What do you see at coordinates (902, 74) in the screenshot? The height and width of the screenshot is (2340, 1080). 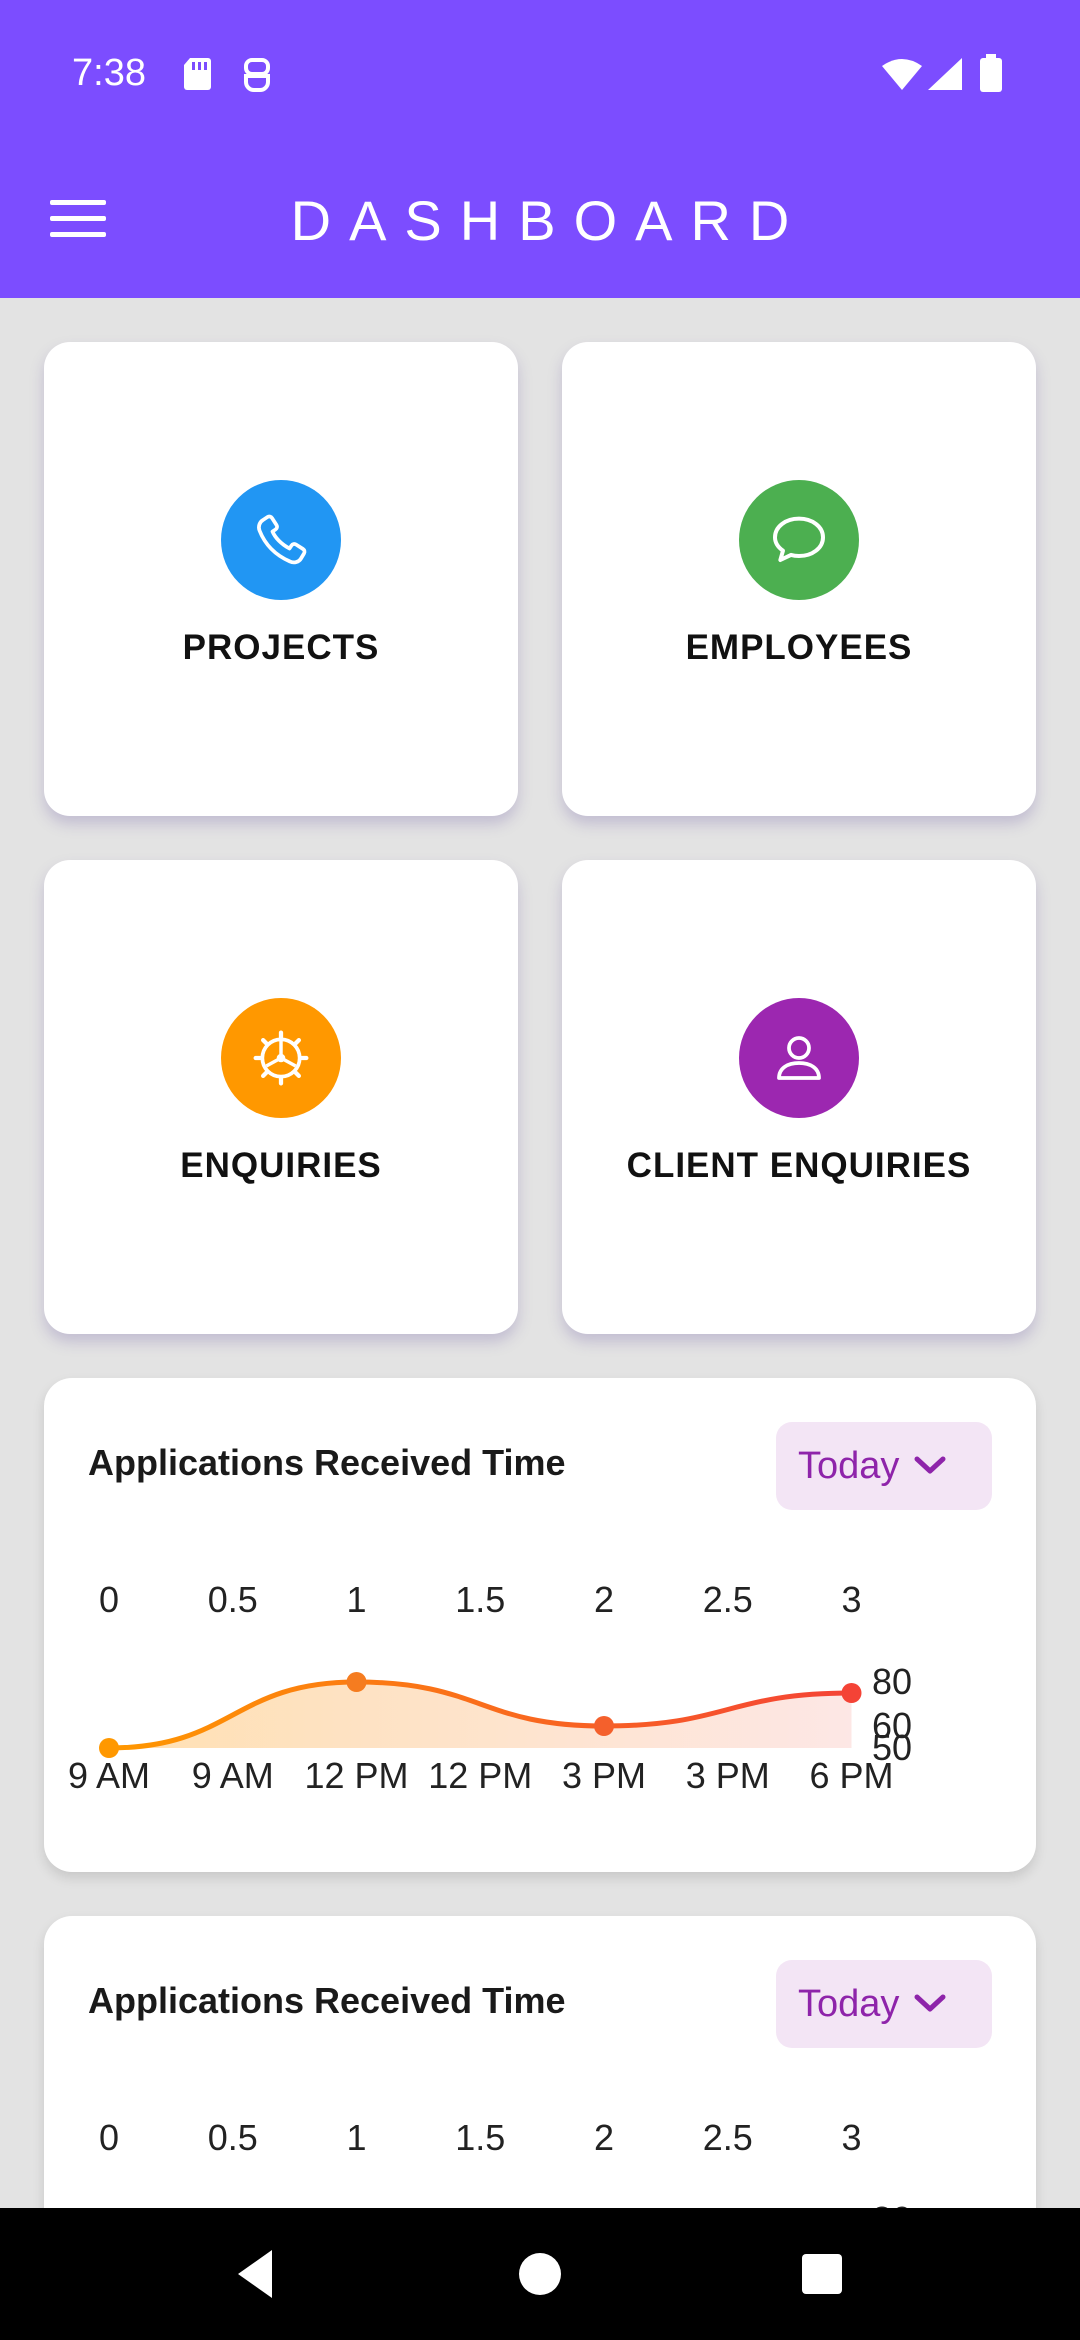 I see `wifi-icon` at bounding box center [902, 74].